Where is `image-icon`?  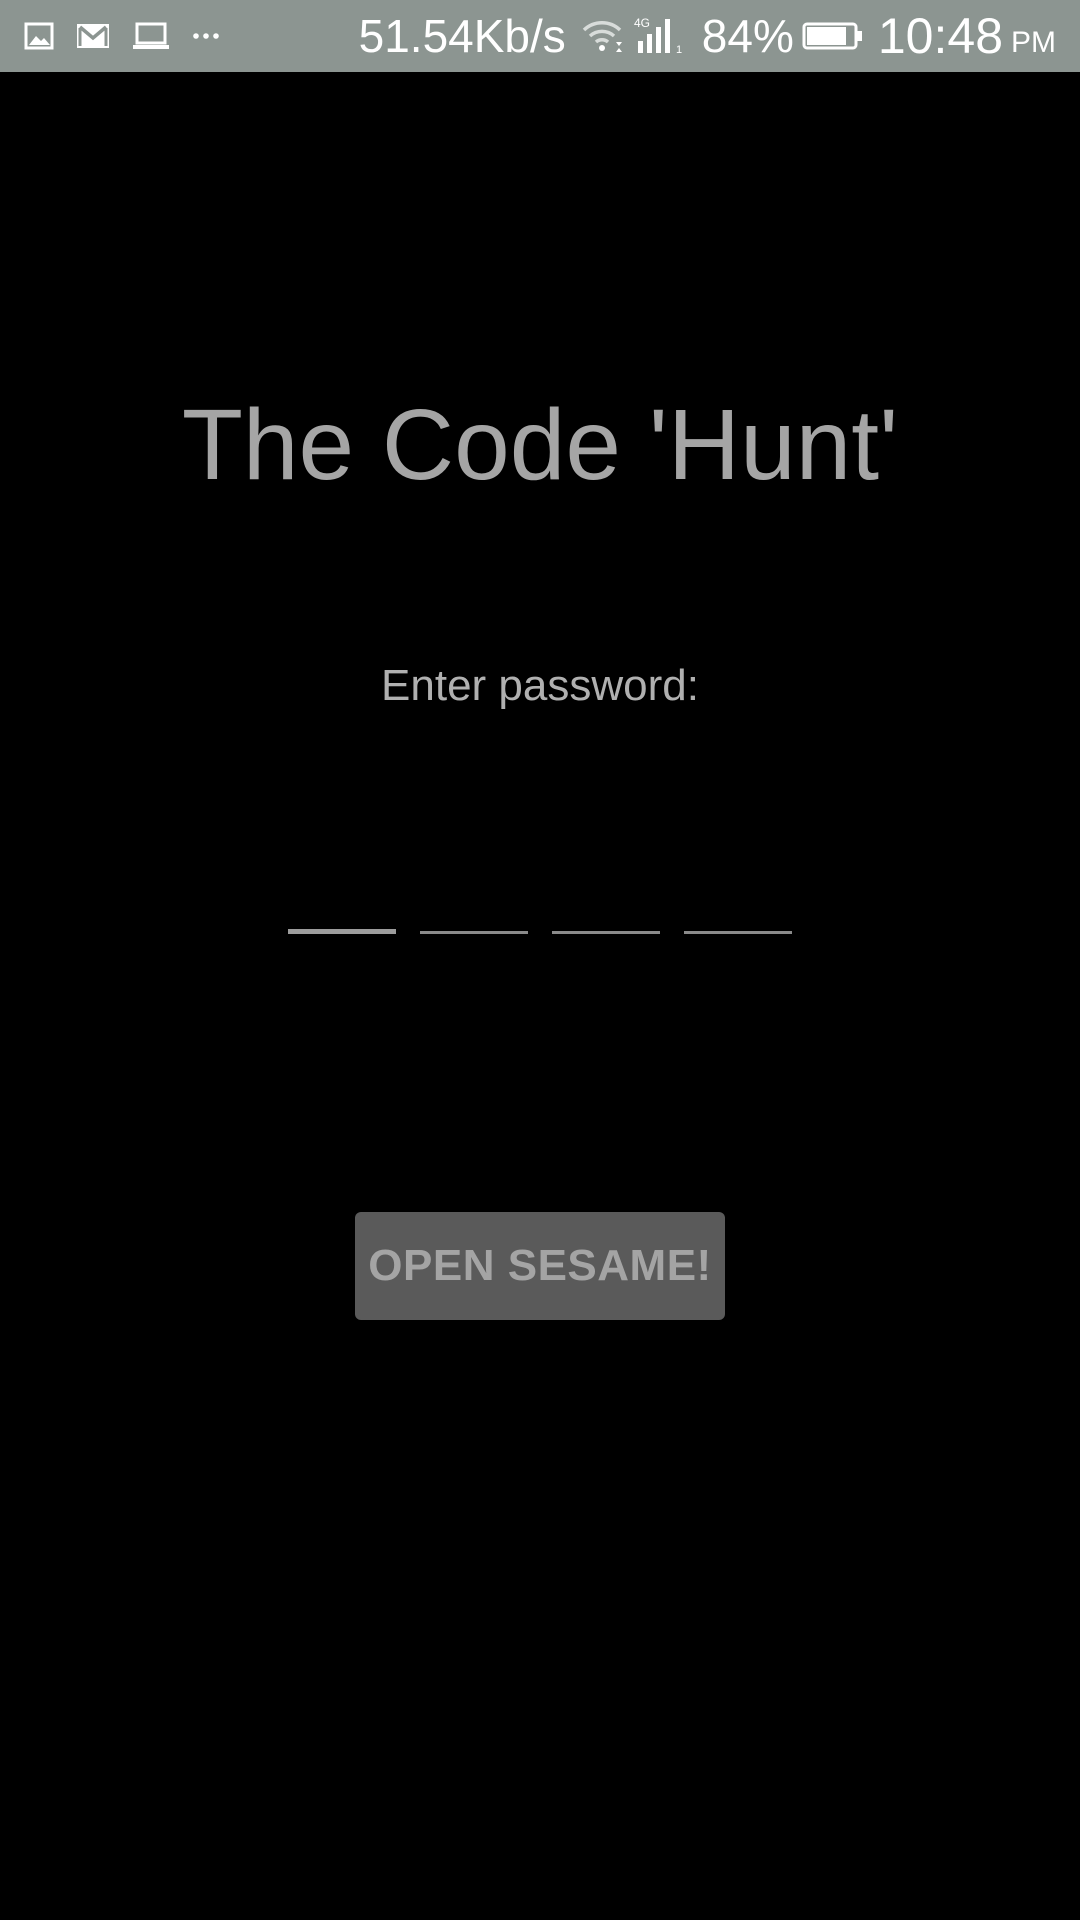 image-icon is located at coordinates (39, 36).